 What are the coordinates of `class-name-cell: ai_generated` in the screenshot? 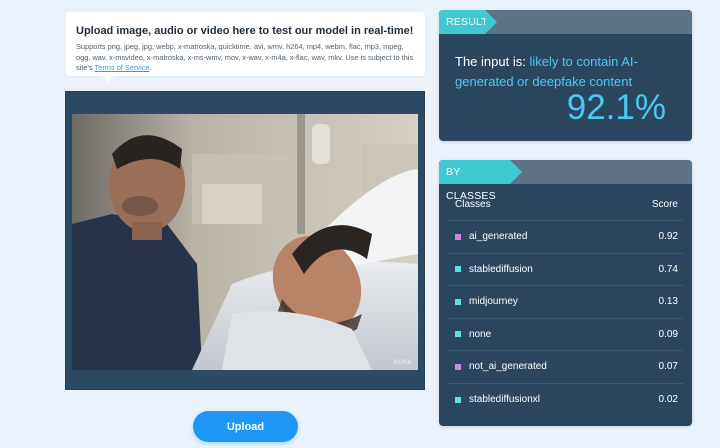 It's located at (491, 236).